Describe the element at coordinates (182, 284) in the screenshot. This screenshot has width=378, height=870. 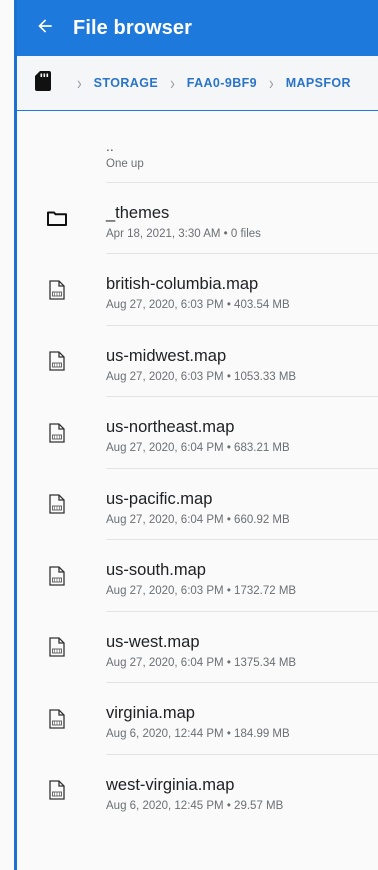
I see `file-name: british-columbia.map` at that location.